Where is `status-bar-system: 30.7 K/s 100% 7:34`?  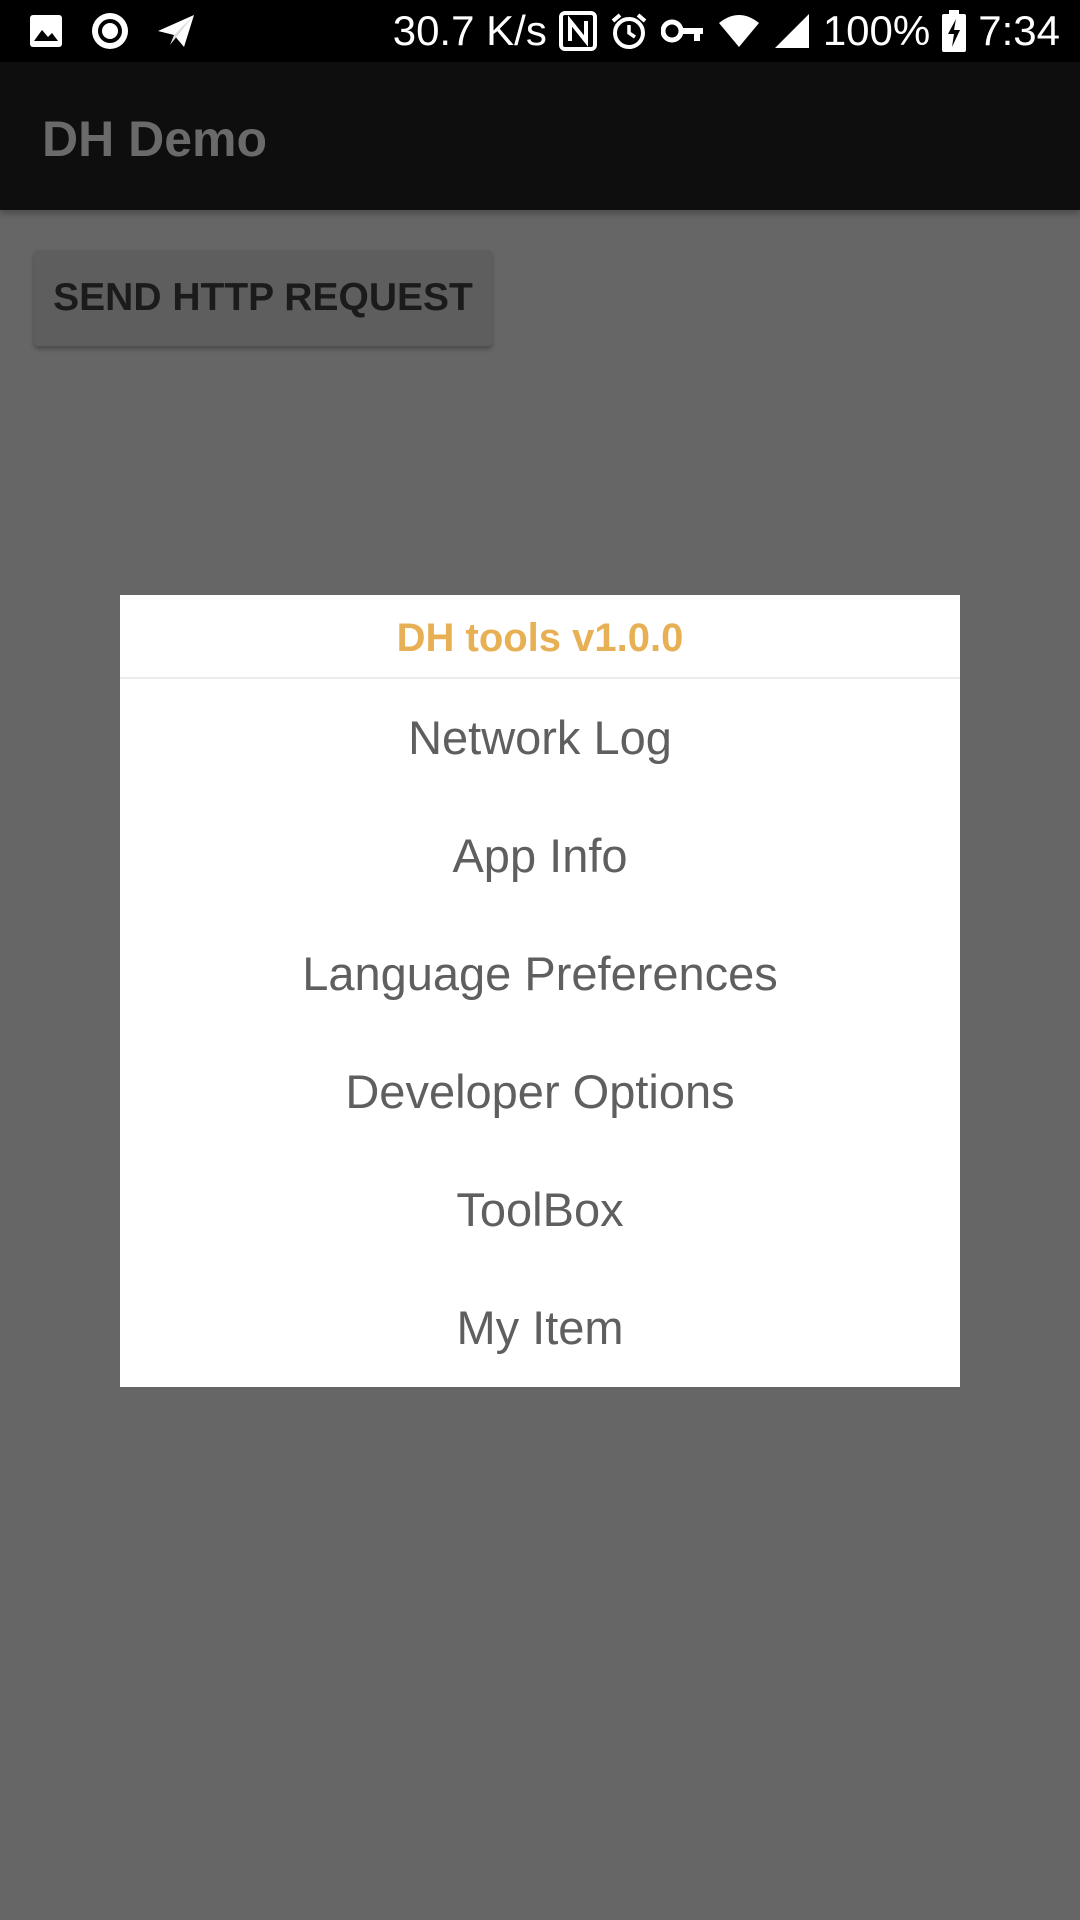
status-bar-system: 30.7 K/s 100% 7:34 is located at coordinates (726, 31).